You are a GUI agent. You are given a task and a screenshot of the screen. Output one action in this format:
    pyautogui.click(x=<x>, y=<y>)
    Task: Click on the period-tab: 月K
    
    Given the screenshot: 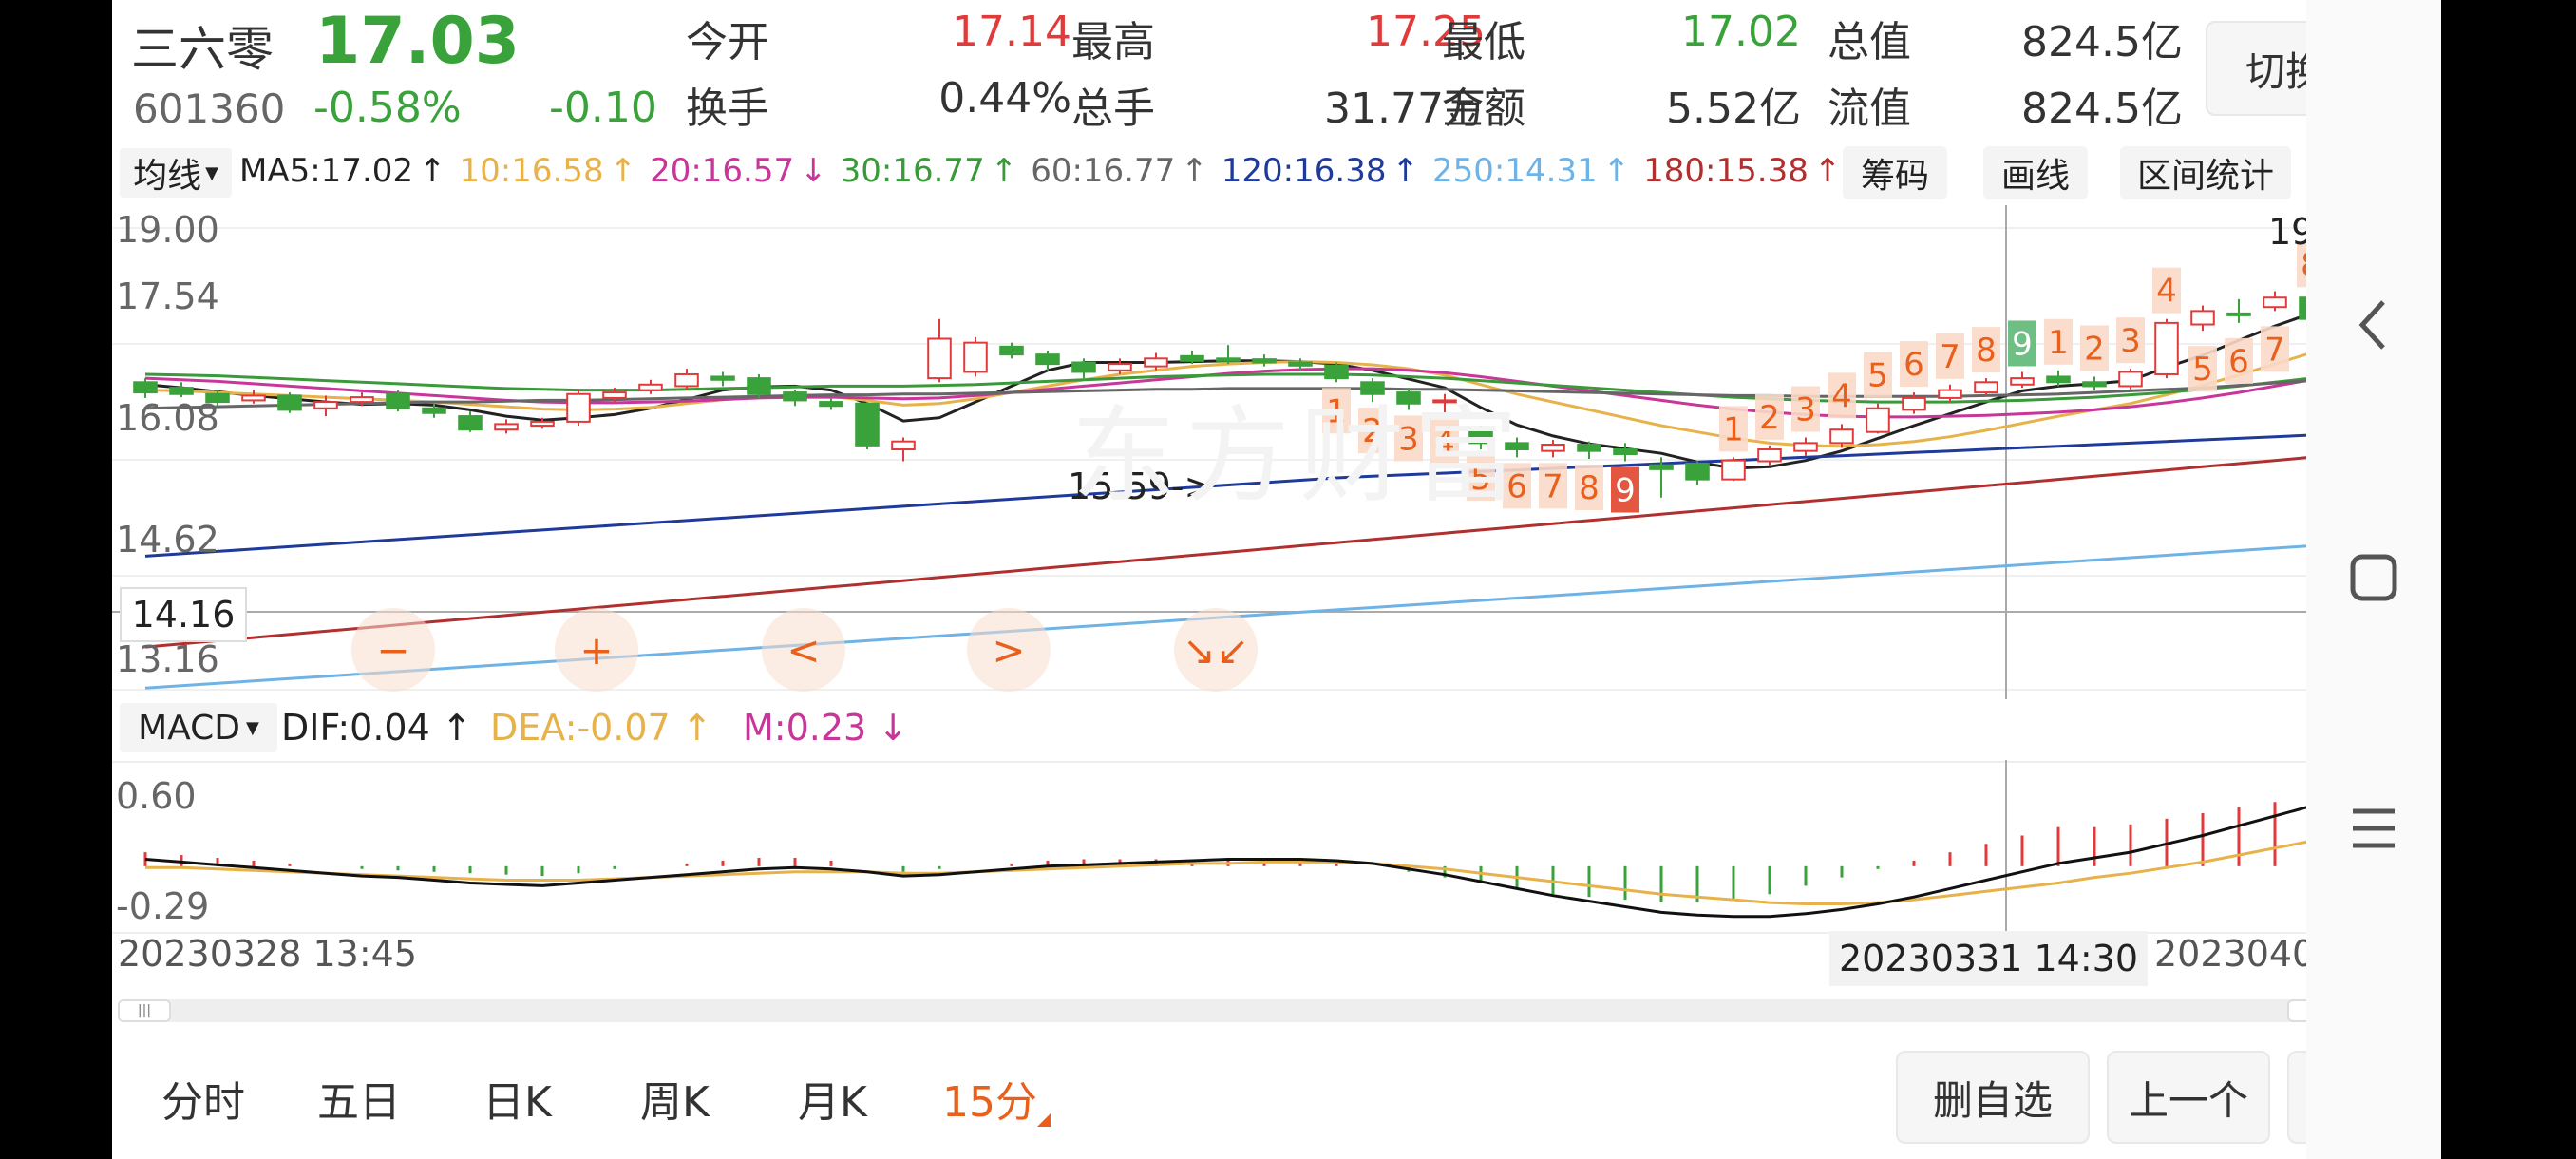 What is the action you would take?
    pyautogui.click(x=832, y=1098)
    